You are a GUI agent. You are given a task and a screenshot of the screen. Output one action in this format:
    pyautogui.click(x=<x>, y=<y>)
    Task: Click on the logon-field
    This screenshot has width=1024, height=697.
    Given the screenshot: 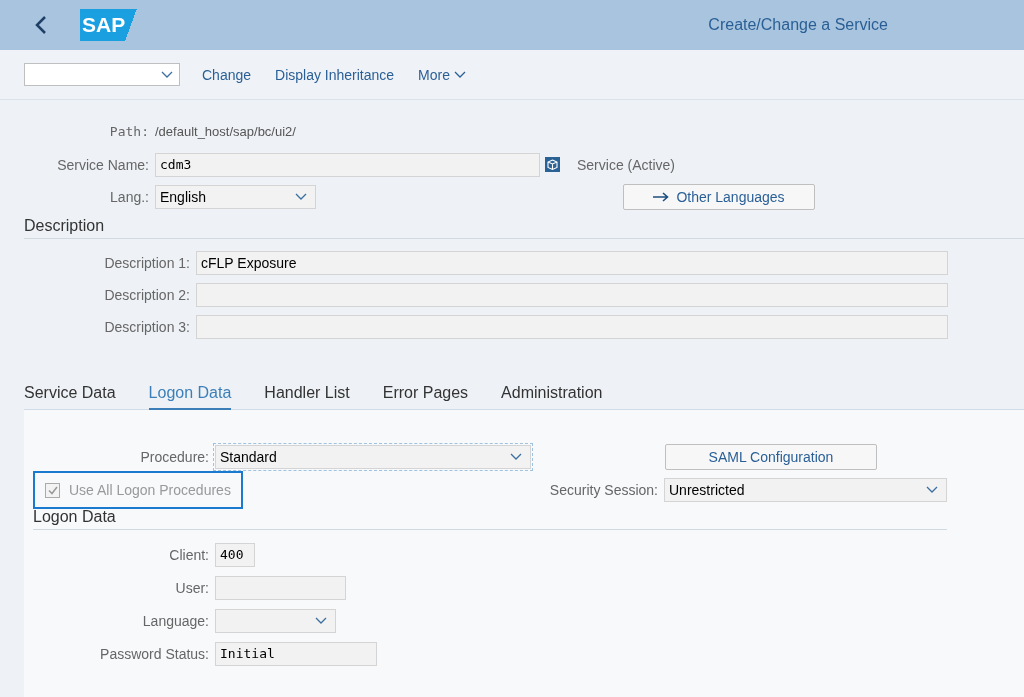 What is the action you would take?
    pyautogui.click(x=280, y=587)
    